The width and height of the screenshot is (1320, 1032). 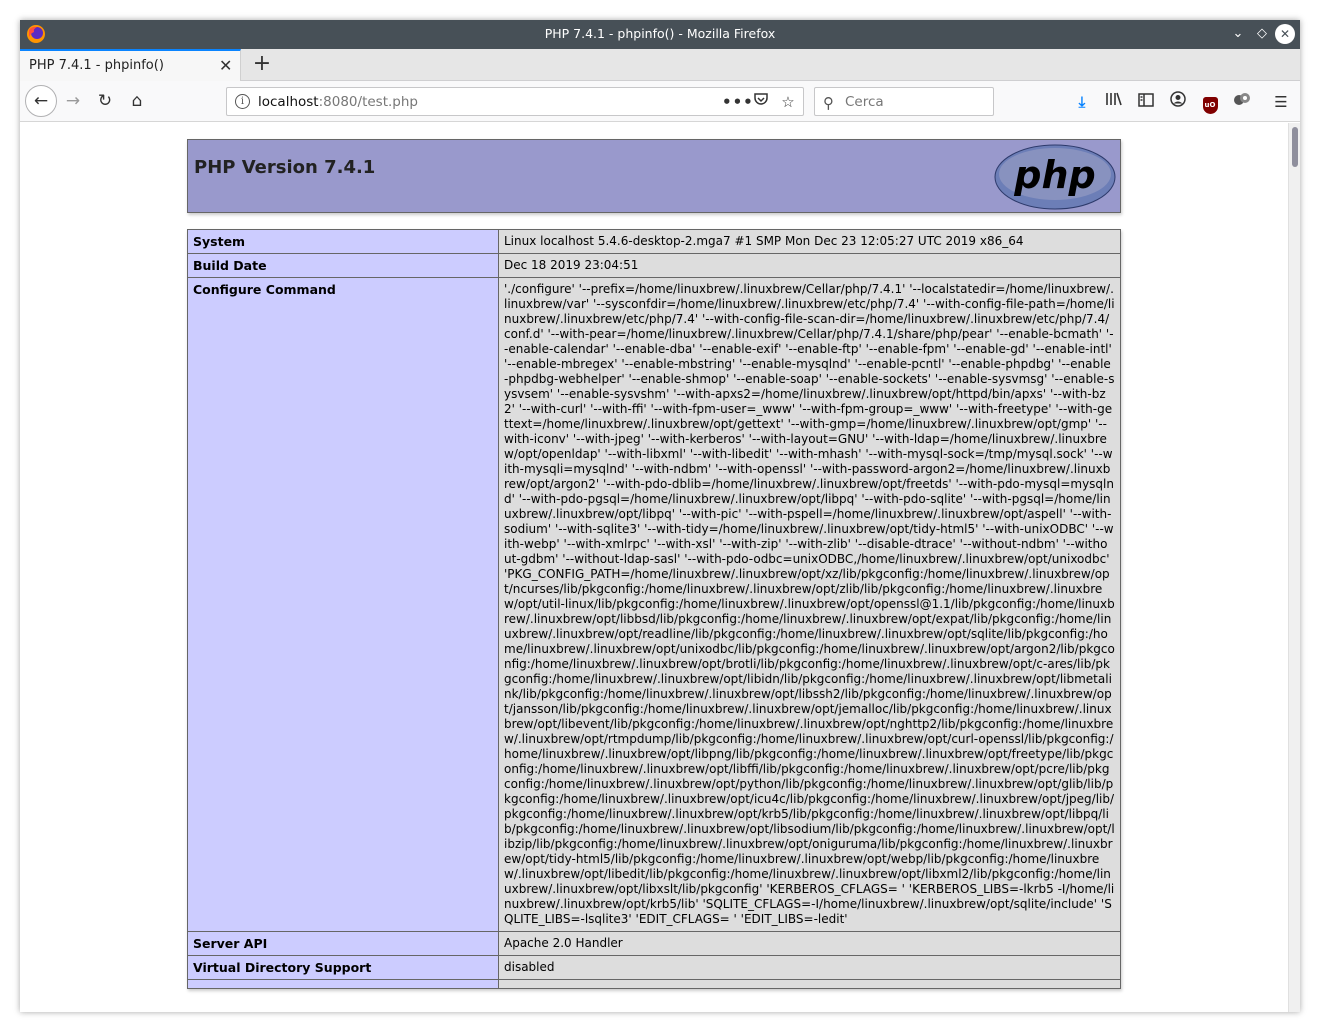 What do you see at coordinates (809, 265) in the screenshot?
I see `row-value: Dec 18 2019 23:04:51` at bounding box center [809, 265].